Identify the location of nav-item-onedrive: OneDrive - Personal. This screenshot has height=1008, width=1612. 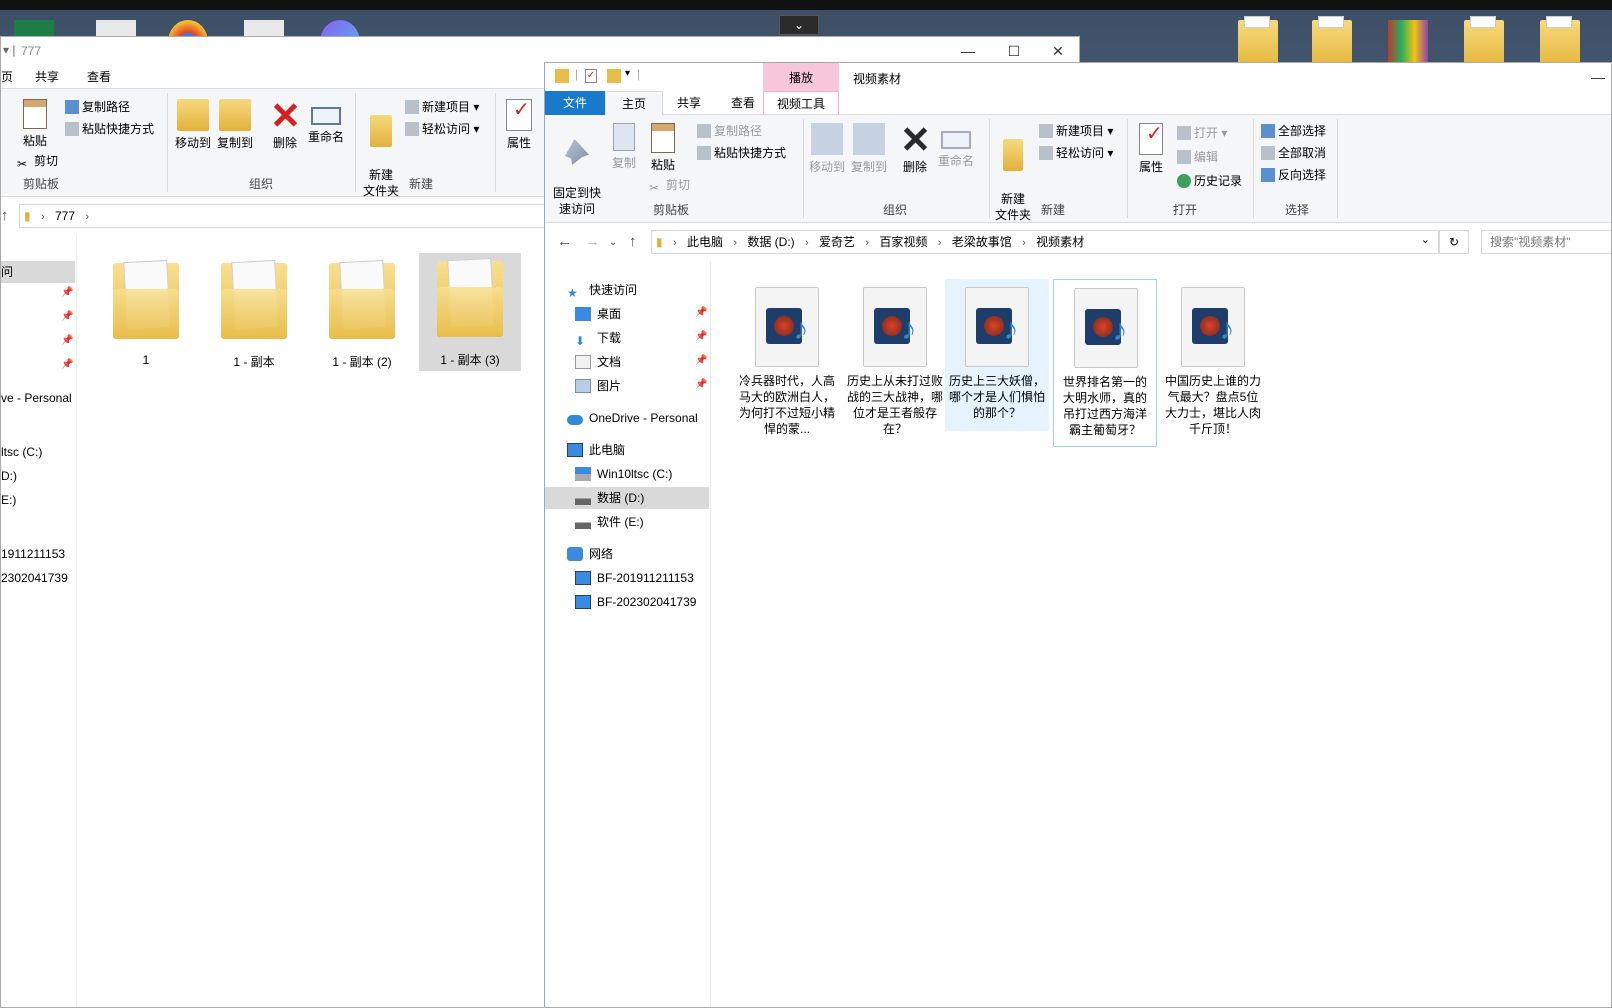
(632, 418).